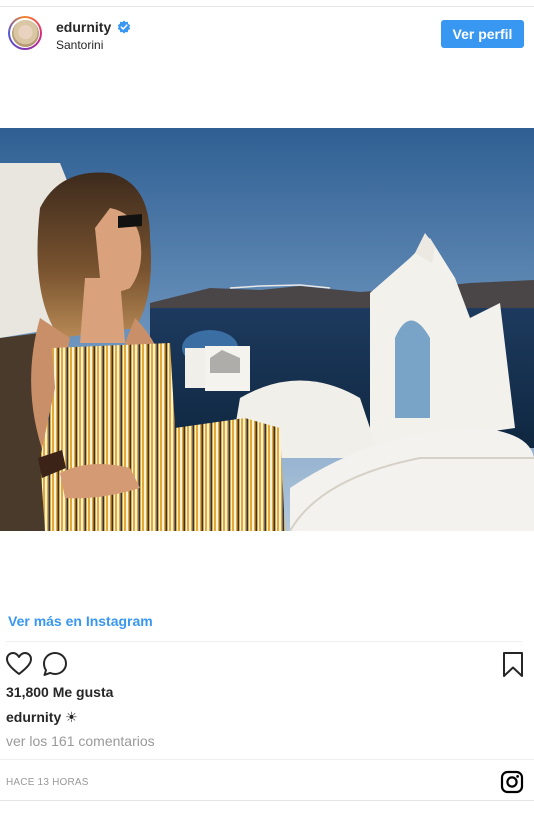 Image resolution: width=534 pixels, height=815 pixels. I want to click on avatar, so click(25, 33).